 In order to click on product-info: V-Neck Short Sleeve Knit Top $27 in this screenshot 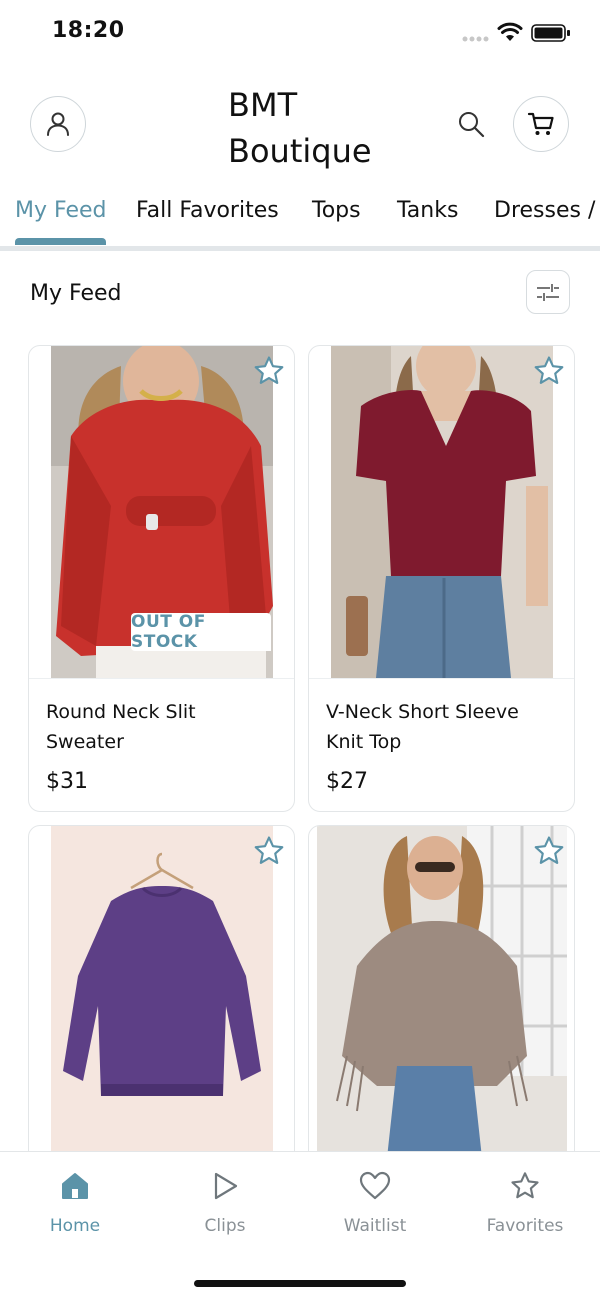, I will do `click(441, 736)`.